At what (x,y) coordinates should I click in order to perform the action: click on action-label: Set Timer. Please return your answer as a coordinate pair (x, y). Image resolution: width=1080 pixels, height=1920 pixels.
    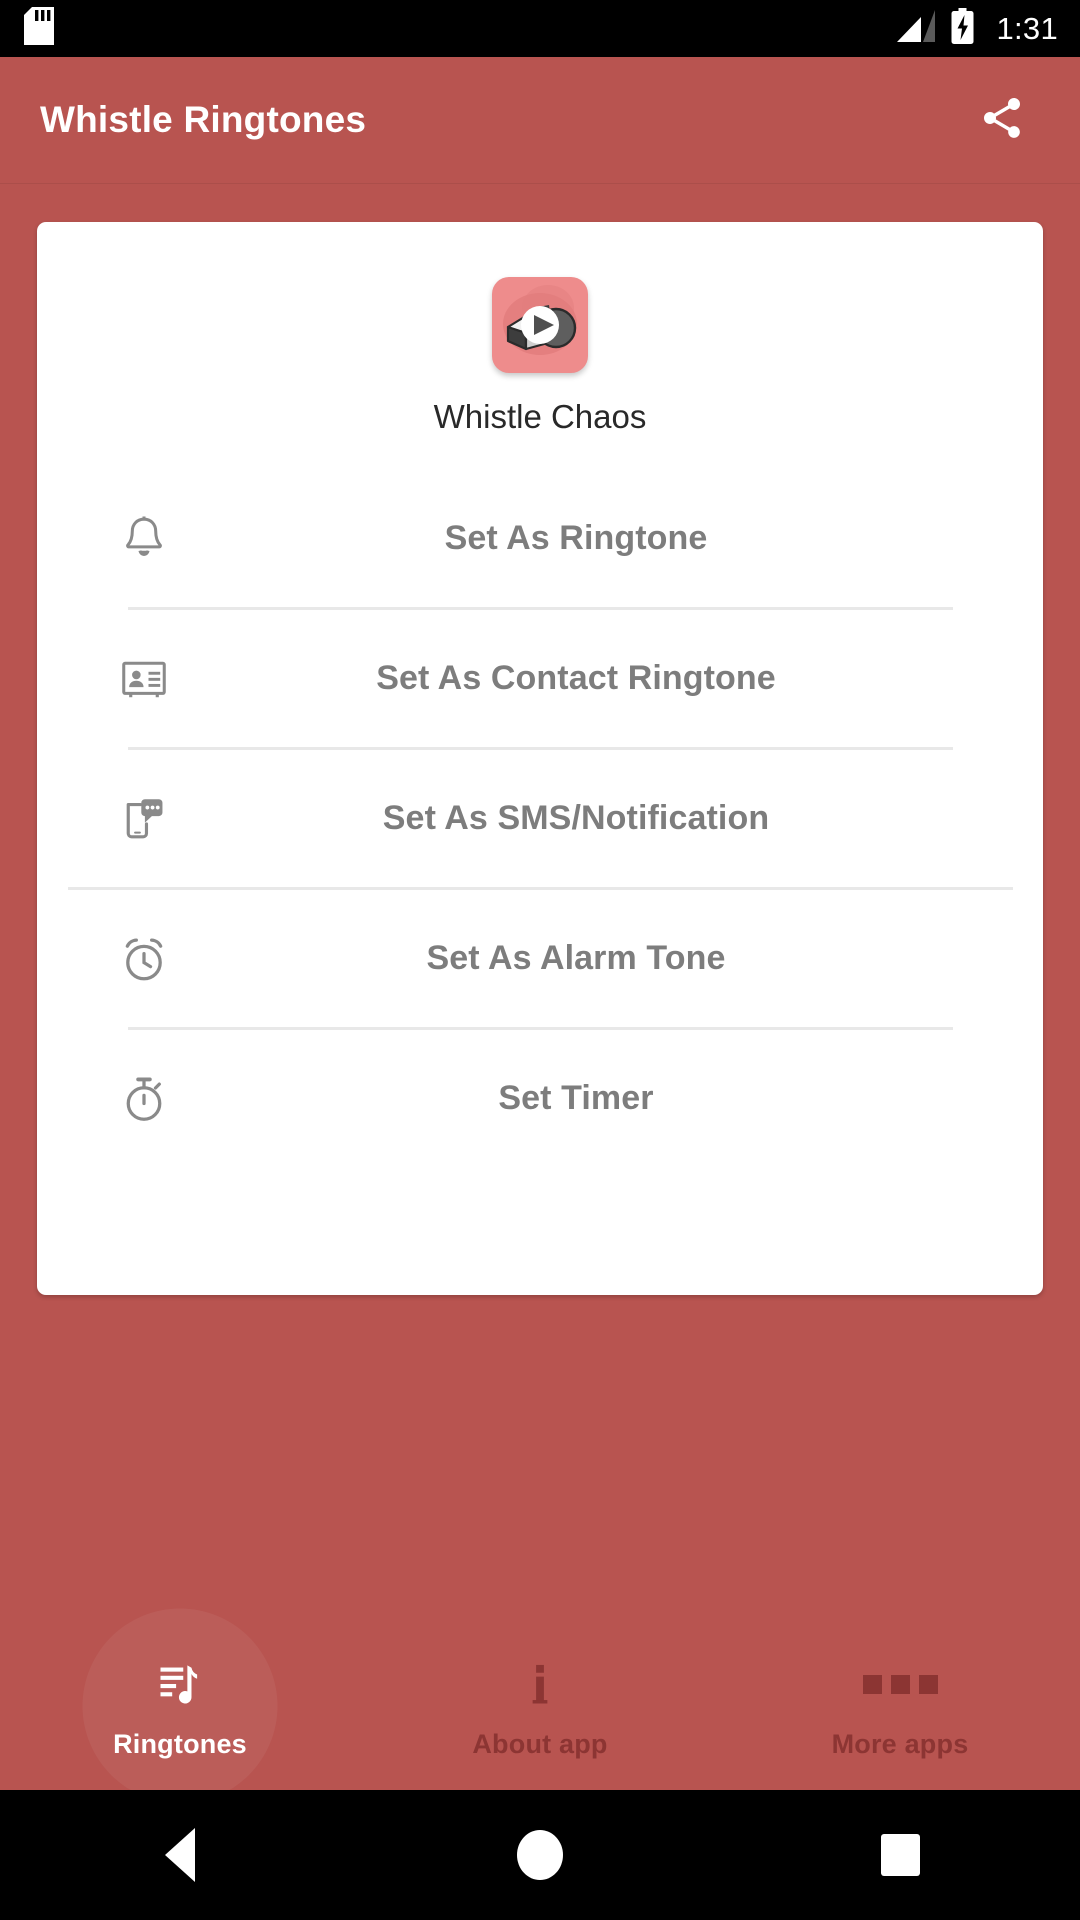
    Looking at the image, I should click on (576, 1098).